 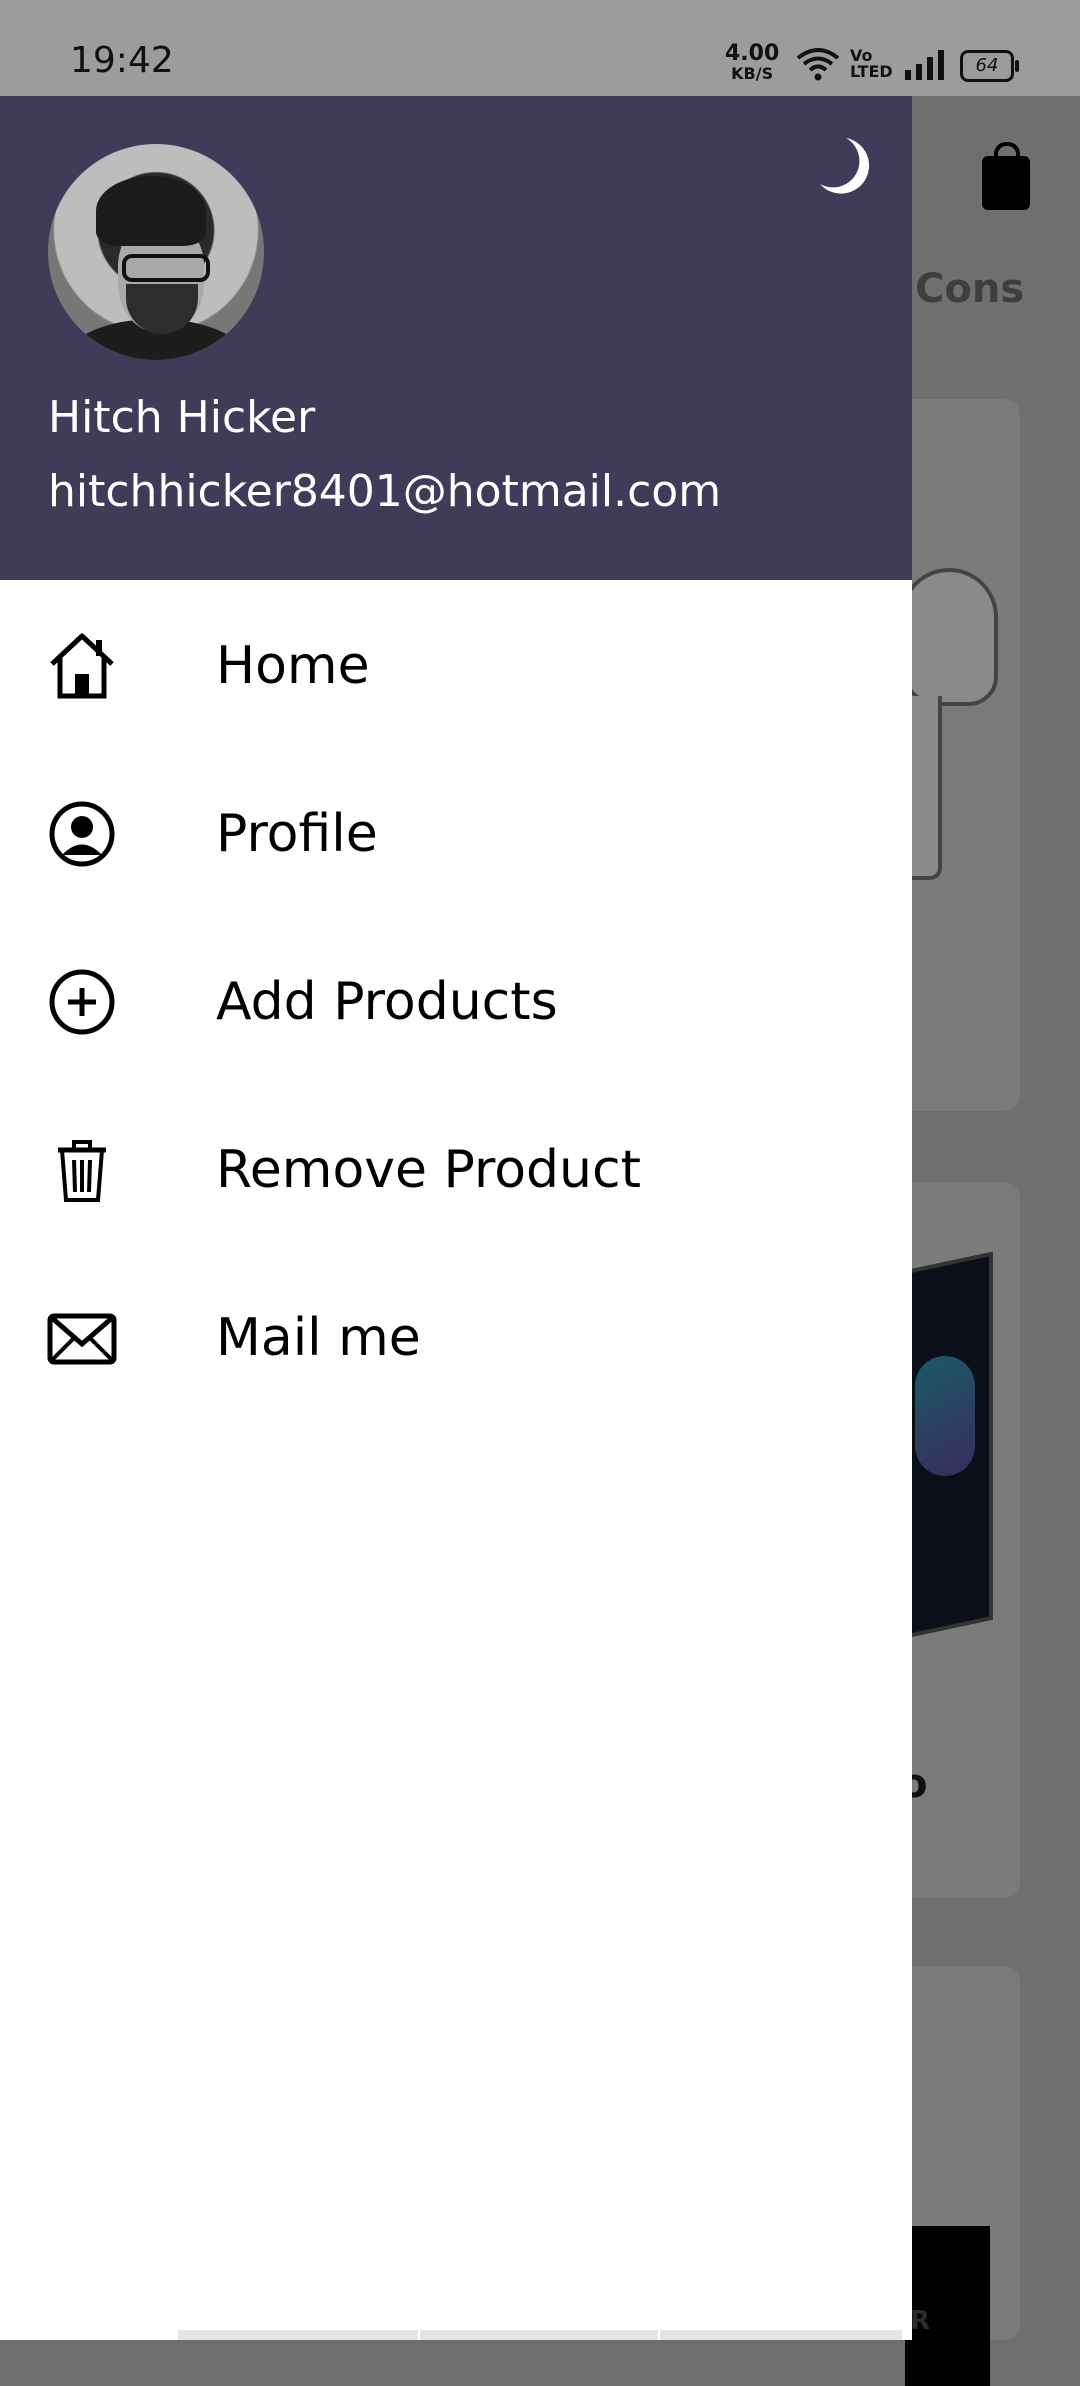 I want to click on menu-item-mail-me: Mail me, so click(x=456, y=1336).